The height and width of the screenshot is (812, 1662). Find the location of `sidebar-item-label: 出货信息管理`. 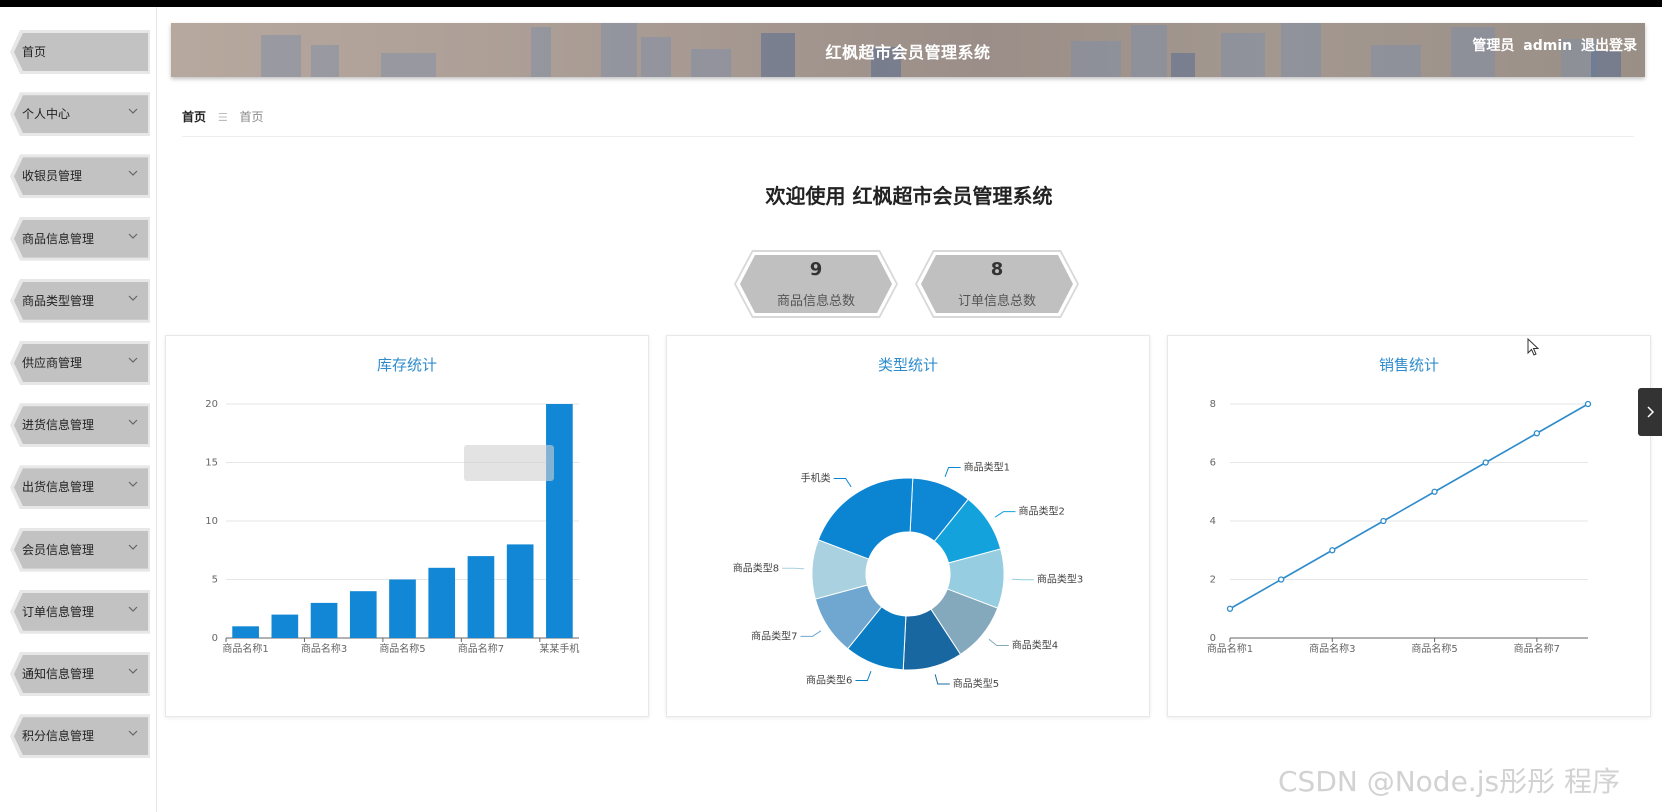

sidebar-item-label: 出货信息管理 is located at coordinates (58, 487).